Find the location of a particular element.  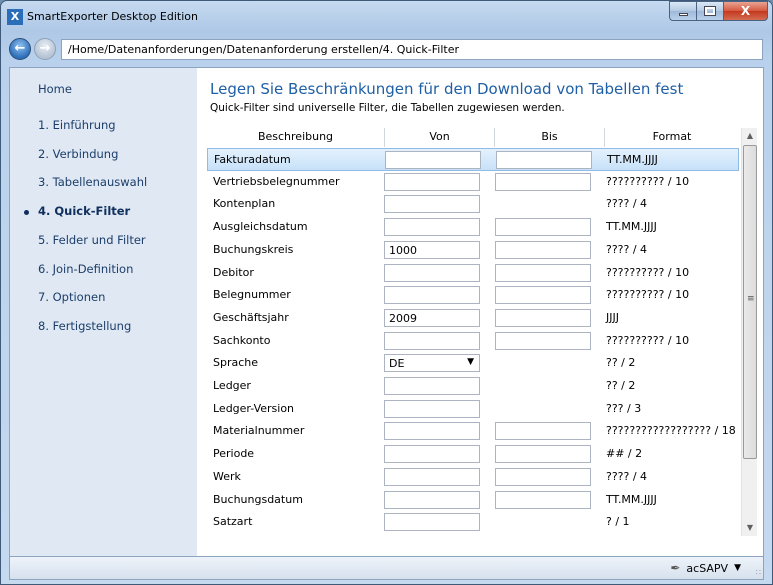

column-header-von: Von is located at coordinates (440, 137).